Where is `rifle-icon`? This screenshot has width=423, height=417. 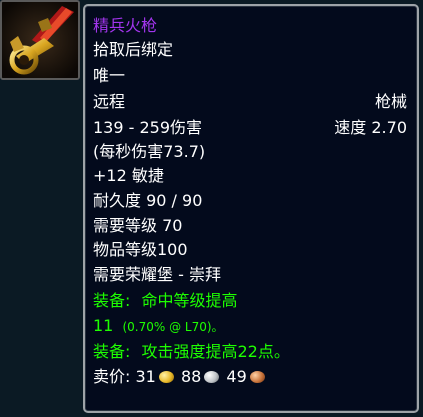 rifle-icon is located at coordinates (40, 40).